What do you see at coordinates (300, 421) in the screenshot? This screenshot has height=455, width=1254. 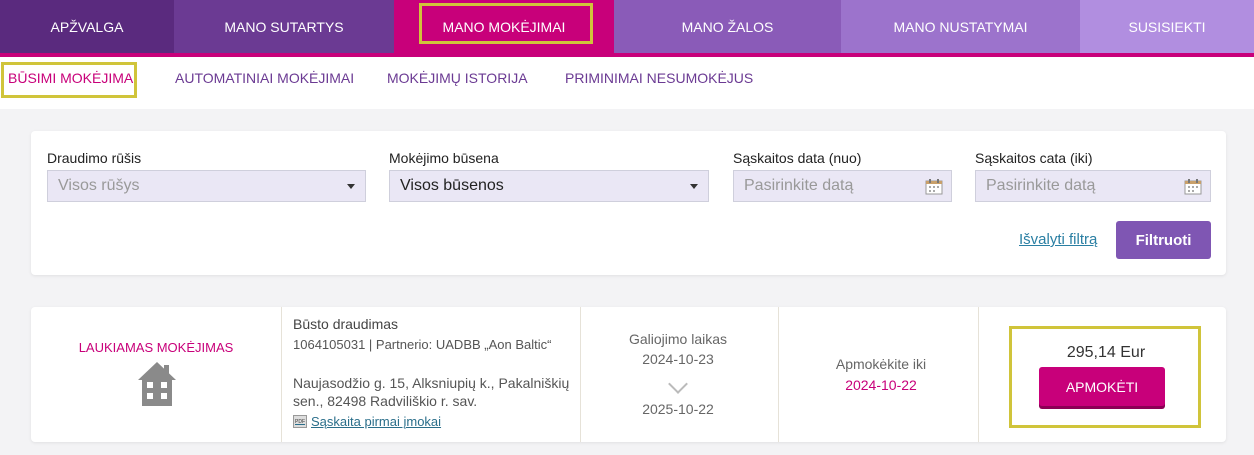 I see `pdf-icon: PDF` at bounding box center [300, 421].